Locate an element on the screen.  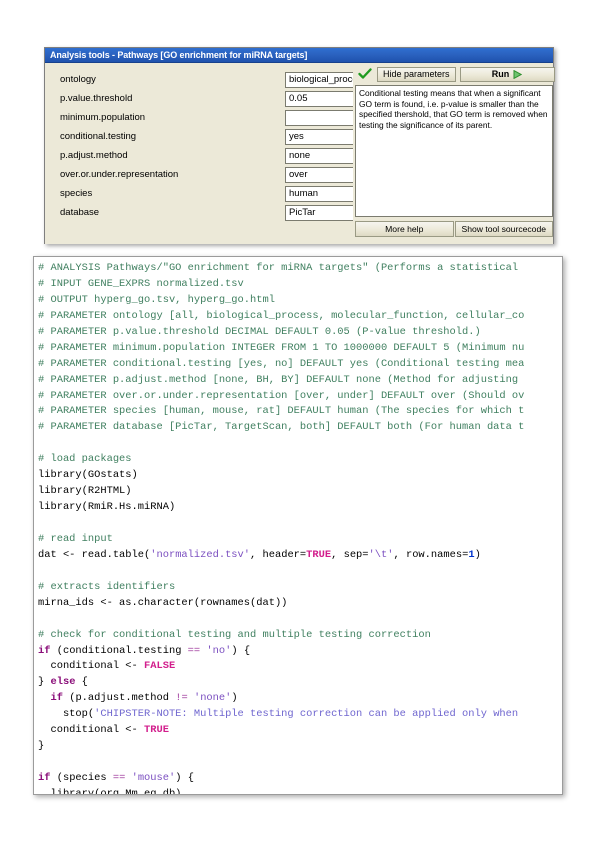
parameter-row: conditional.testing yes is located at coordinates (220, 136).